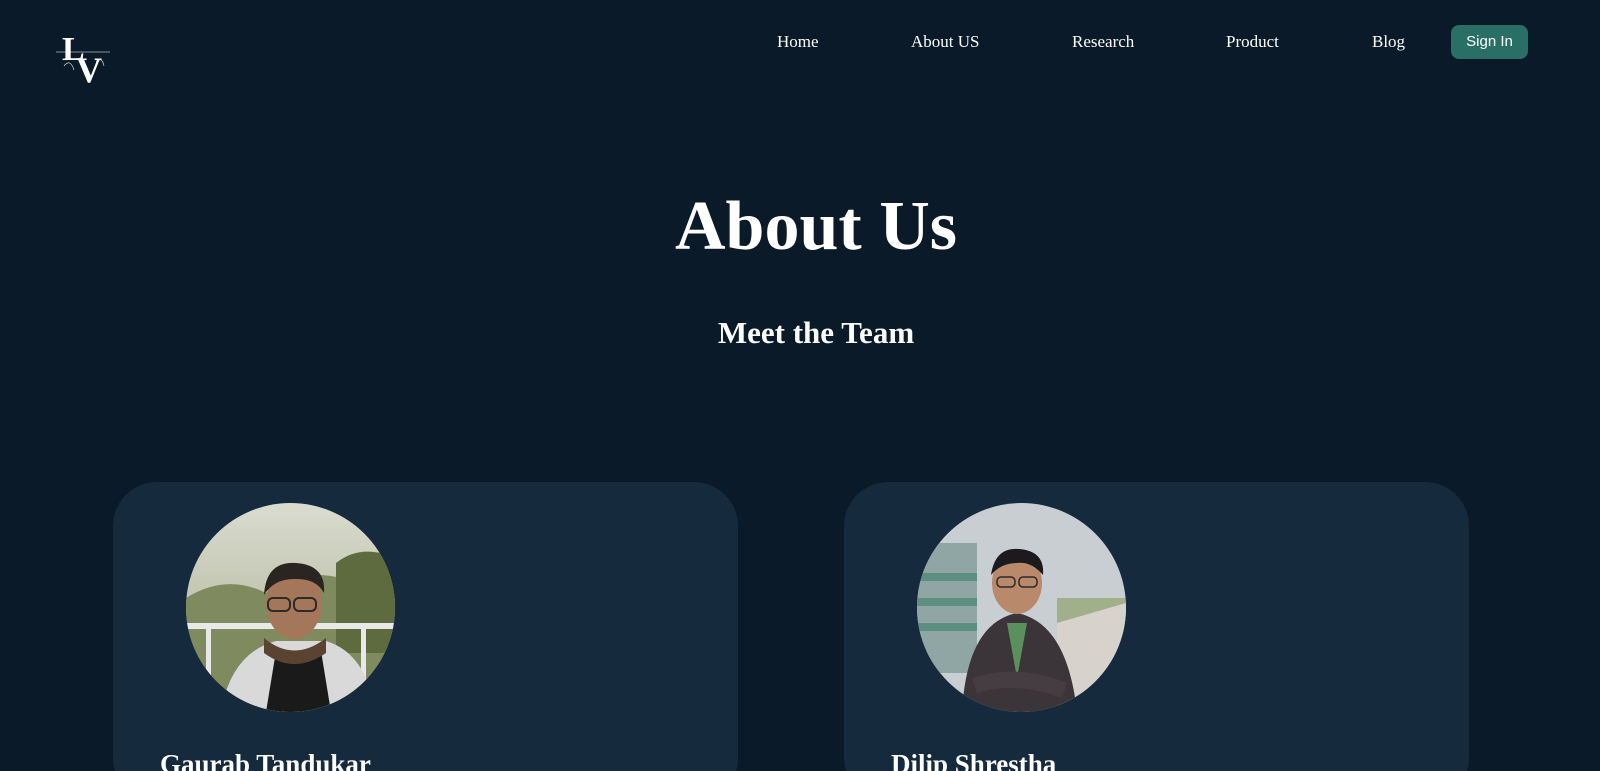 The height and width of the screenshot is (771, 1600). What do you see at coordinates (425, 626) in the screenshot?
I see `team-member-card: Gaurab Tandukar` at bounding box center [425, 626].